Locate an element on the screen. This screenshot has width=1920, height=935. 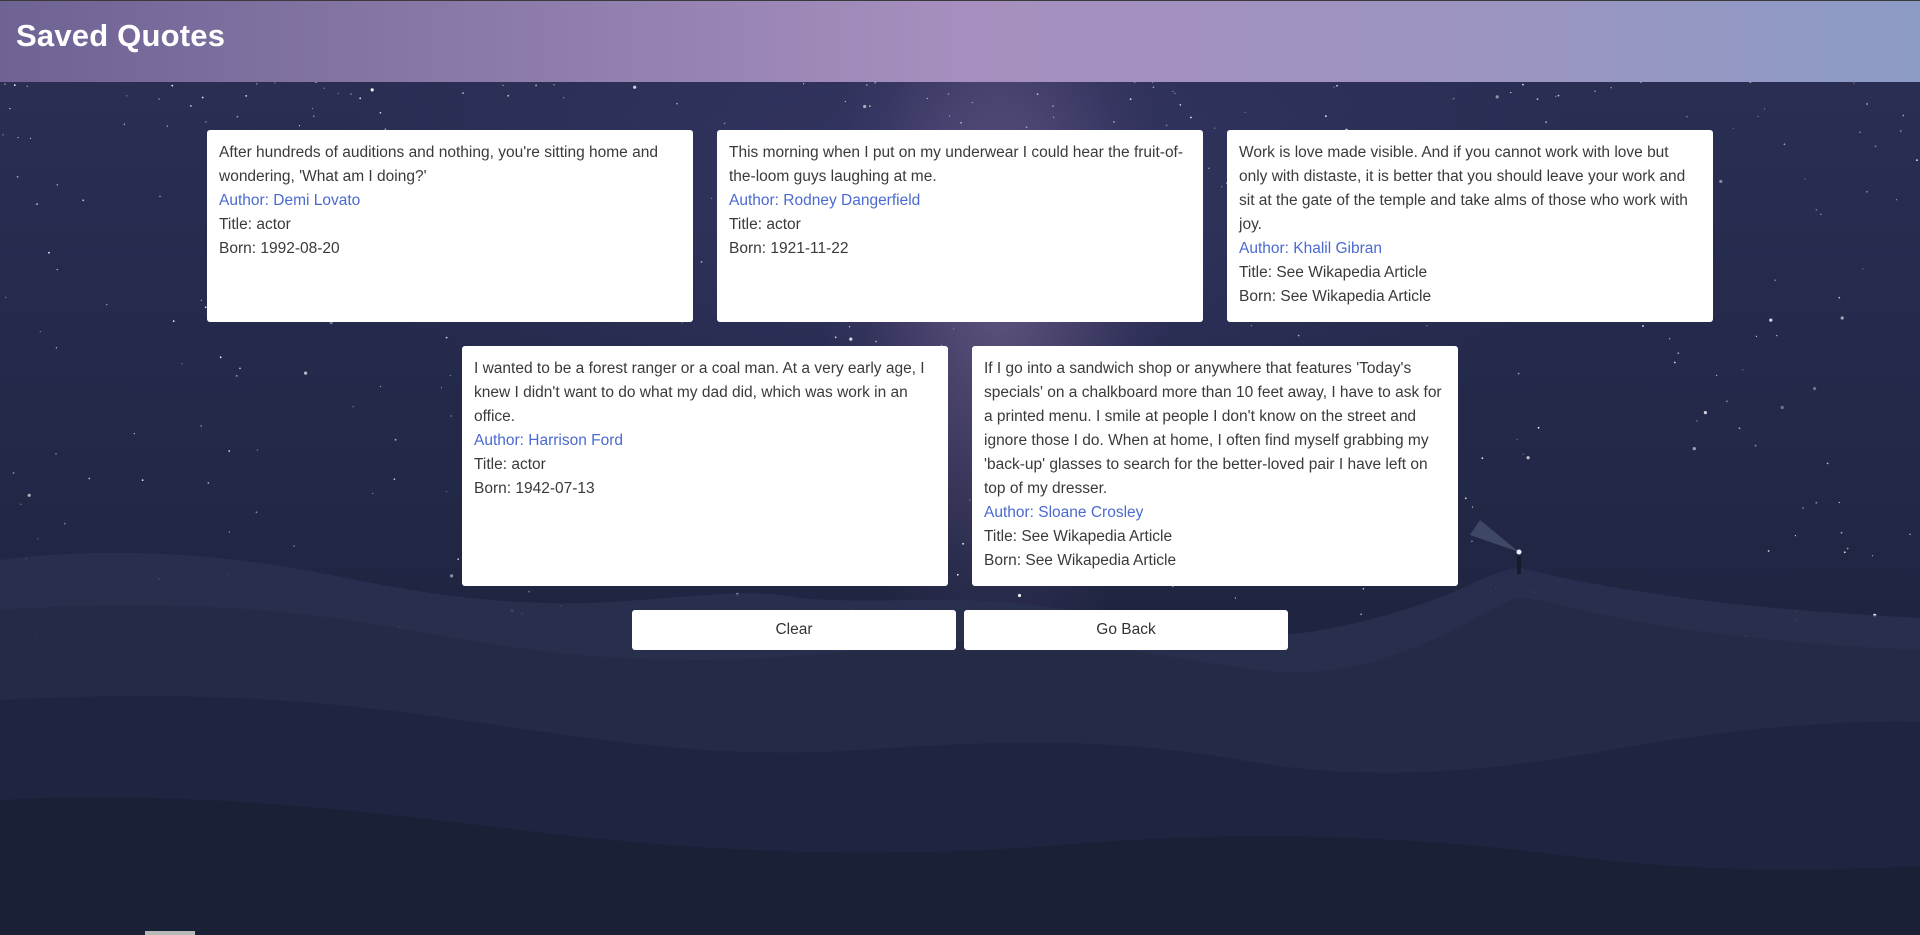
quote-author-link: Author: Demi Lovato is located at coordinates (450, 201).